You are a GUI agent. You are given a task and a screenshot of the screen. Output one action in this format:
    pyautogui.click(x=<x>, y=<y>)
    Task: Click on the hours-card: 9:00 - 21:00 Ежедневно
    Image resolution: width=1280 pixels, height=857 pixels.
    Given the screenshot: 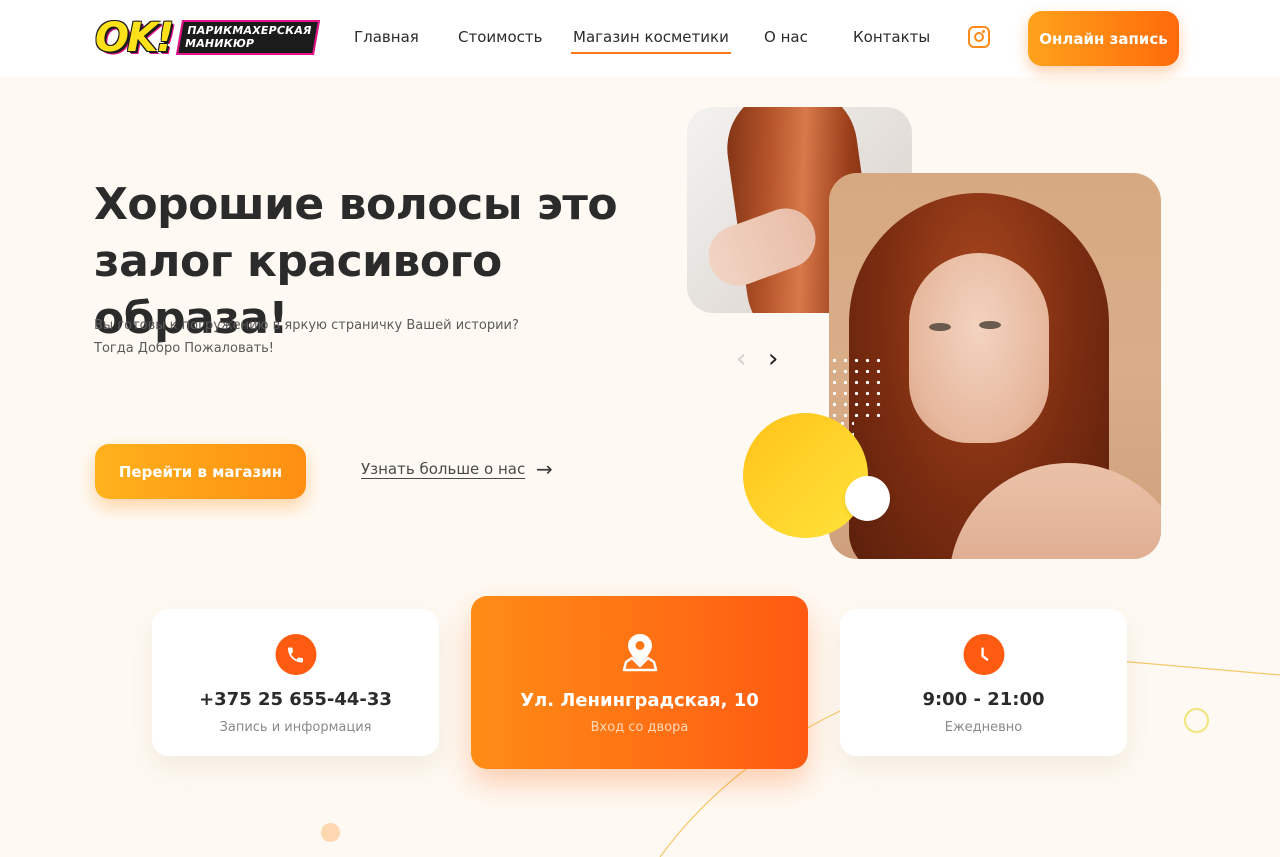 What is the action you would take?
    pyautogui.click(x=983, y=682)
    